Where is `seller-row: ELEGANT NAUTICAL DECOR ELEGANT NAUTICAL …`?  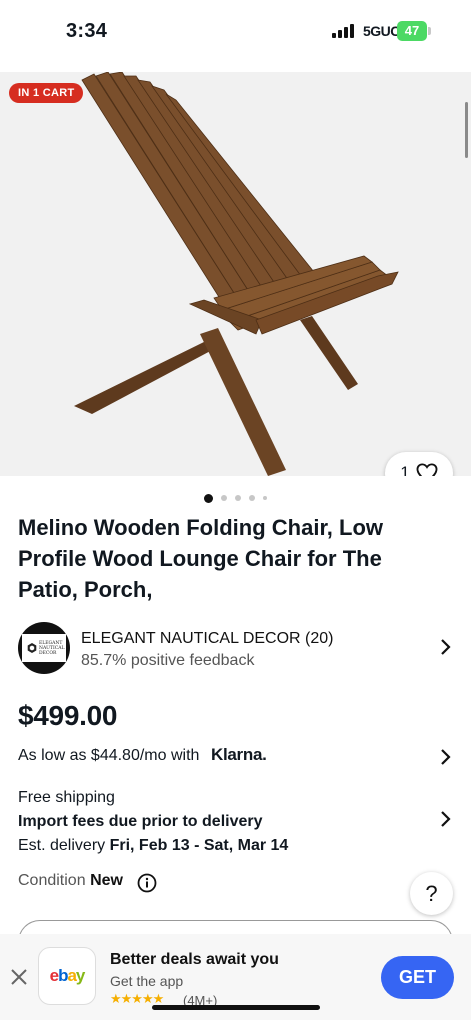 seller-row: ELEGANT NAUTICAL DECOR ELEGANT NAUTICAL … is located at coordinates (238, 648).